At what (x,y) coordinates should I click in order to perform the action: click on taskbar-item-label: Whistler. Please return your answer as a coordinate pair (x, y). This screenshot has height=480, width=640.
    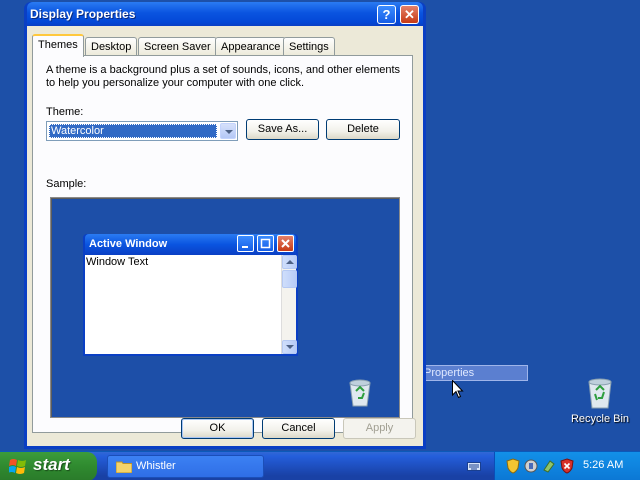
    Looking at the image, I should click on (156, 466).